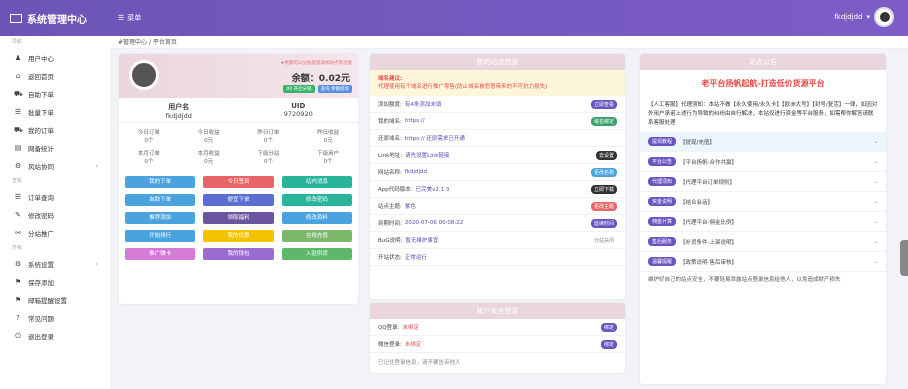 Image resolution: width=908 pixels, height=389 pixels. Describe the element at coordinates (316, 200) in the screenshot. I see `quick-action-button: 修改密码` at that location.